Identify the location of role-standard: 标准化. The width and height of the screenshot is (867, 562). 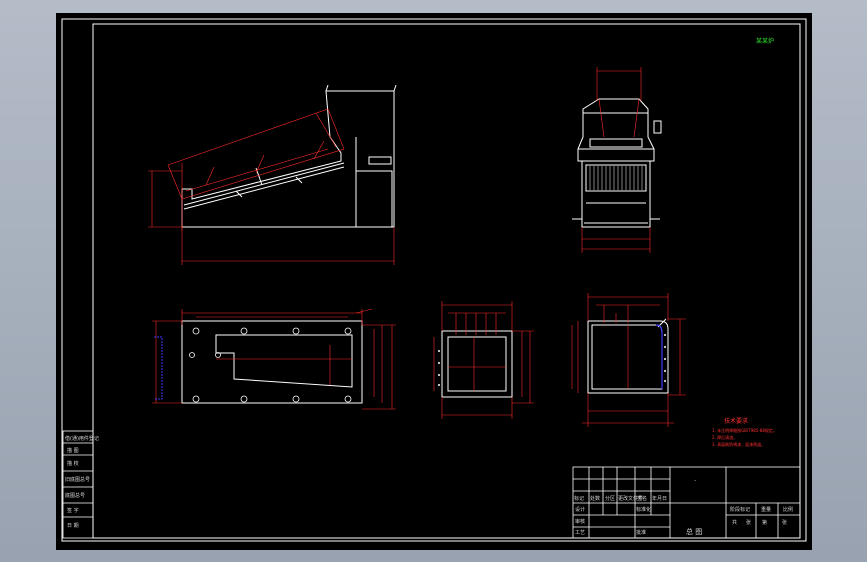
(643, 509).